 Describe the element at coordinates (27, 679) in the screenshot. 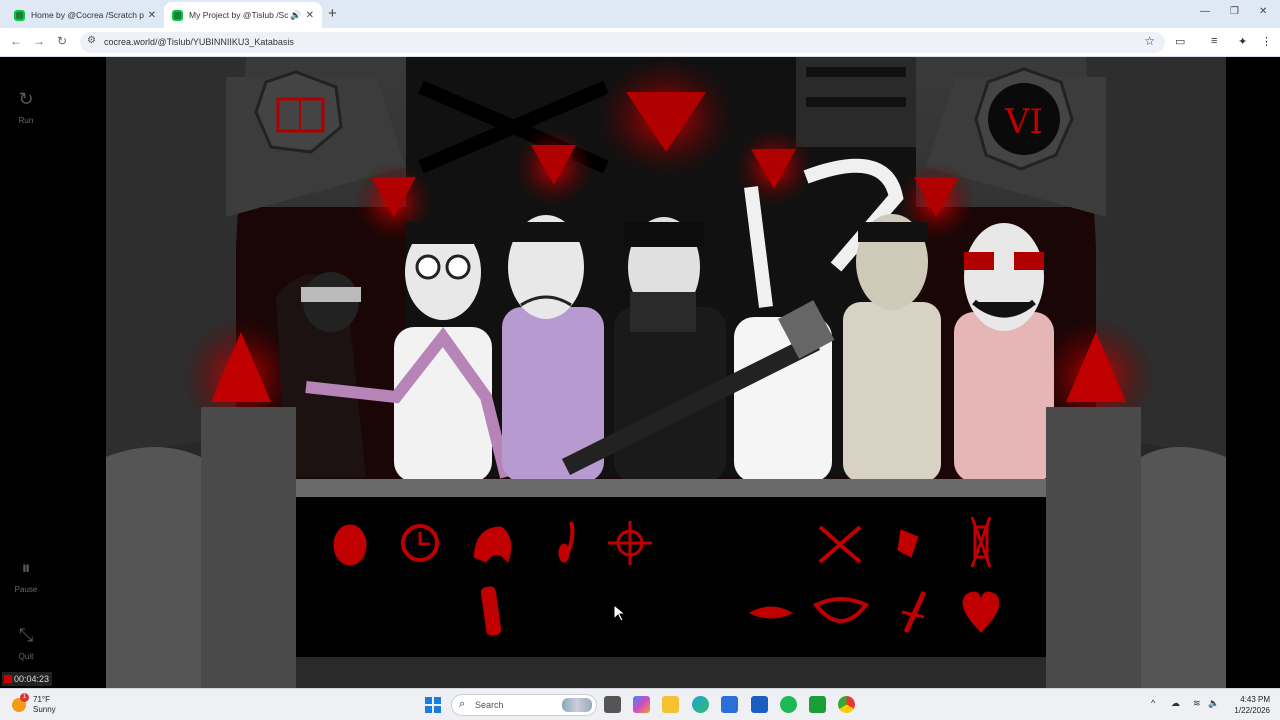

I see `recording-timer: 00:04:23` at that location.